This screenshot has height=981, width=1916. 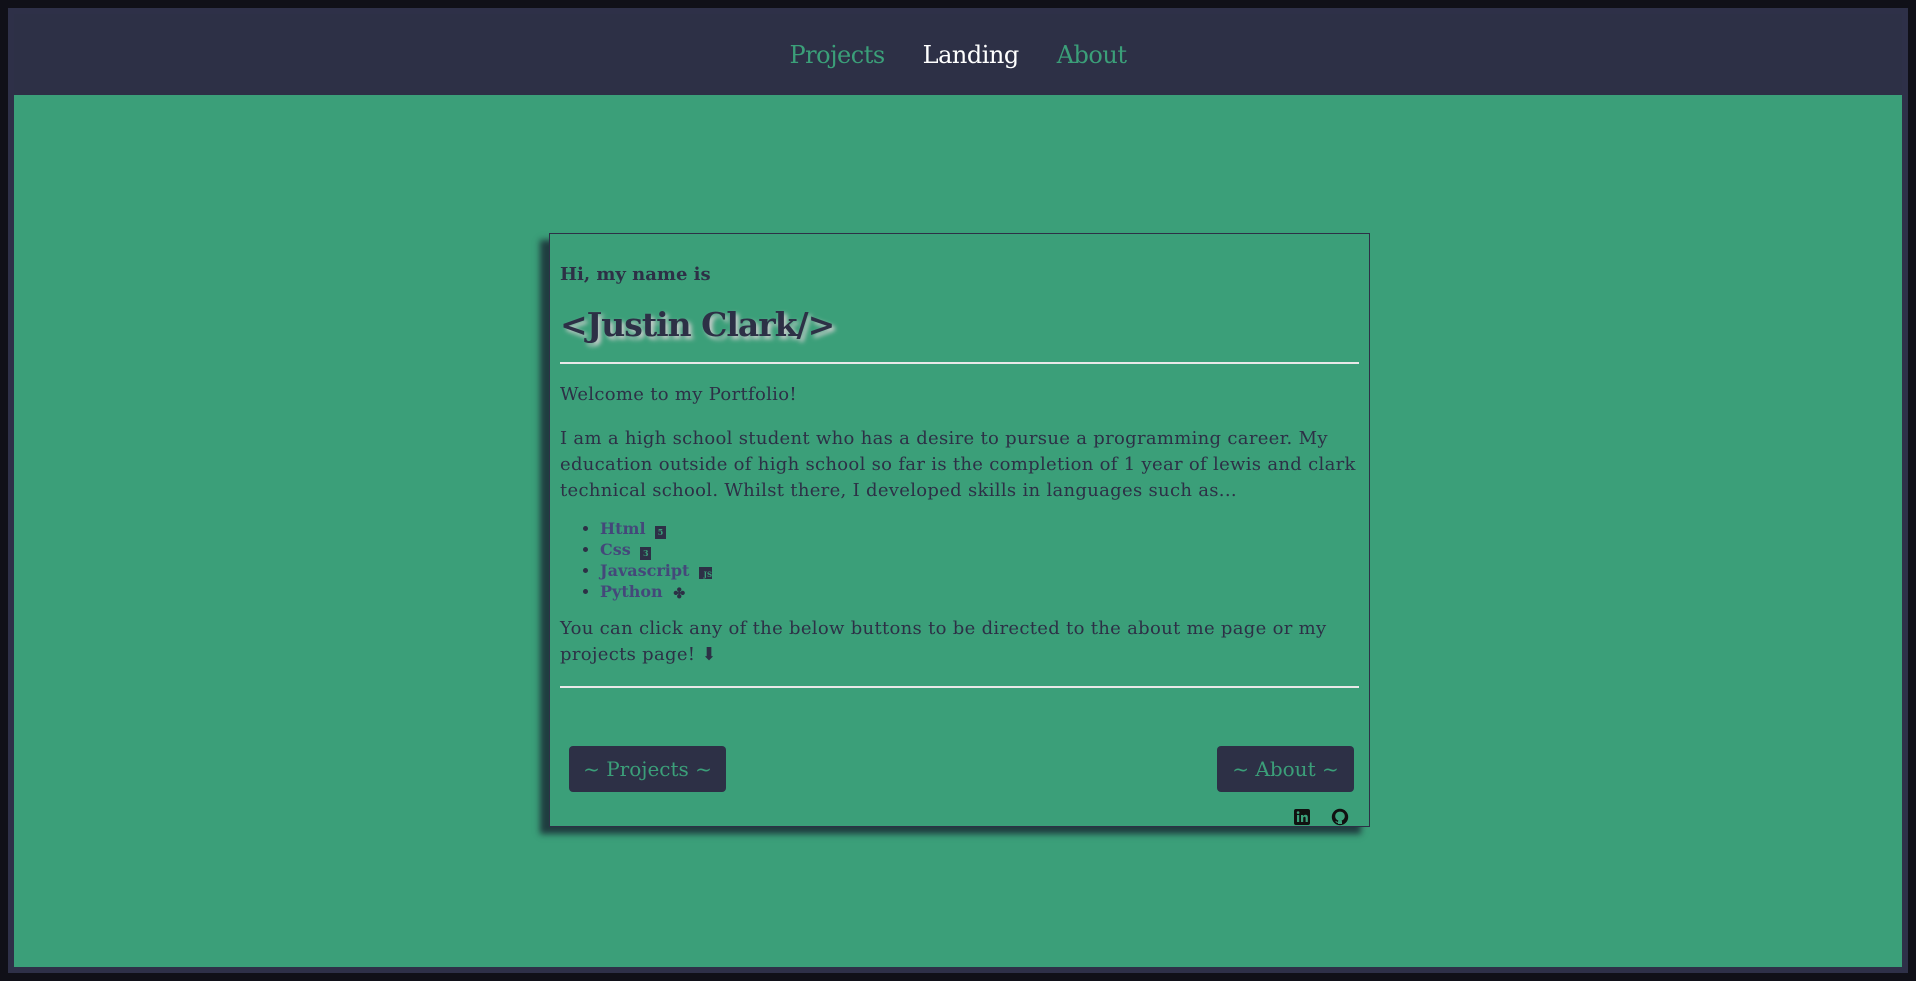 I want to click on list-item: Python ✤, so click(x=979, y=591).